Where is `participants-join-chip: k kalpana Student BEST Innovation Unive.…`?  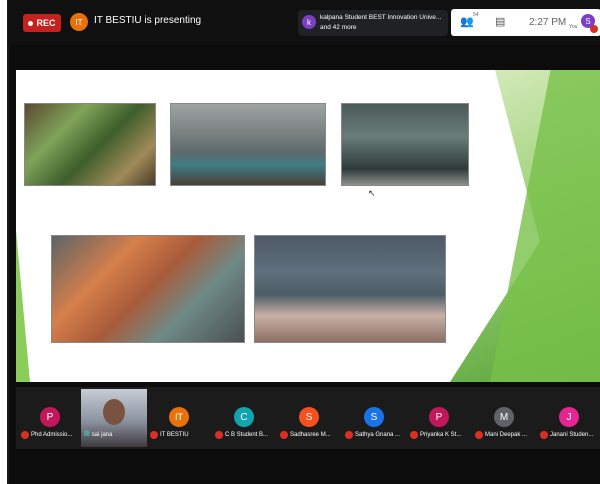
participants-join-chip: k kalpana Student BEST Innovation Unive.… is located at coordinates (373, 23).